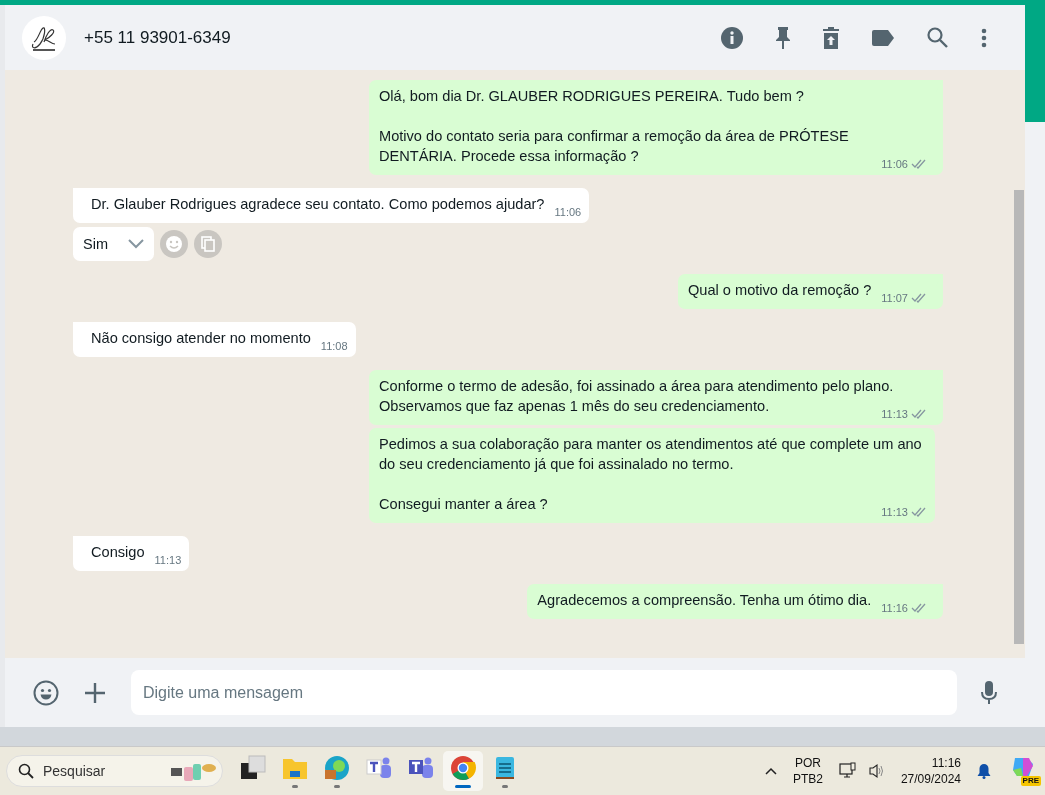  Describe the element at coordinates (463, 504) in the screenshot. I see `message-text: Consegui manter a área ?` at that location.